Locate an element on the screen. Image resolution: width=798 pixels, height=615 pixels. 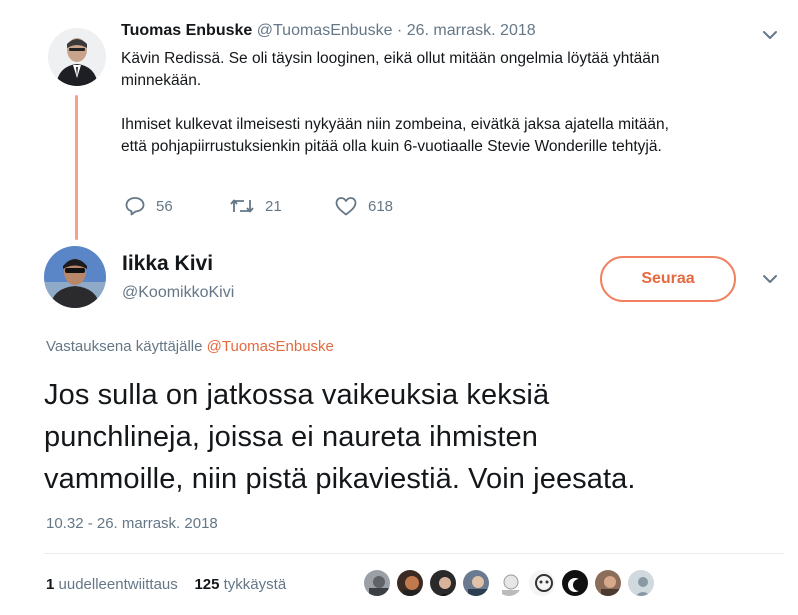
parent-menu-chevron-icon is located at coordinates (770, 35).